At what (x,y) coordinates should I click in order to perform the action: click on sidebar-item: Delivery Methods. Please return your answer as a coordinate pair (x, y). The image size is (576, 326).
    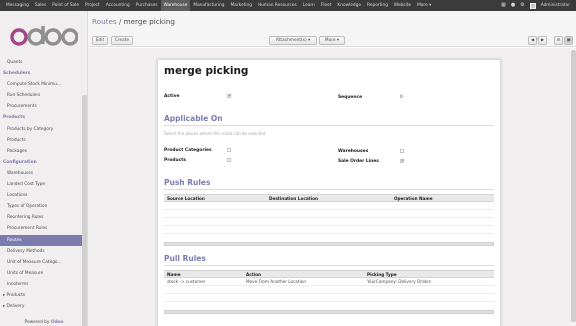
    Looking at the image, I should click on (41, 251).